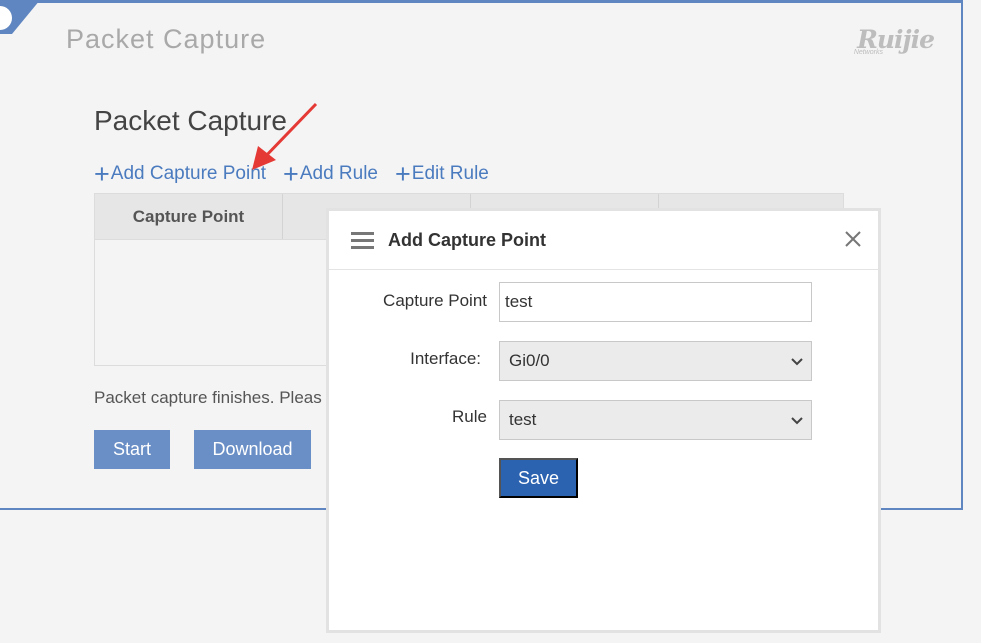  I want to click on rule-label: Rule, so click(469, 416).